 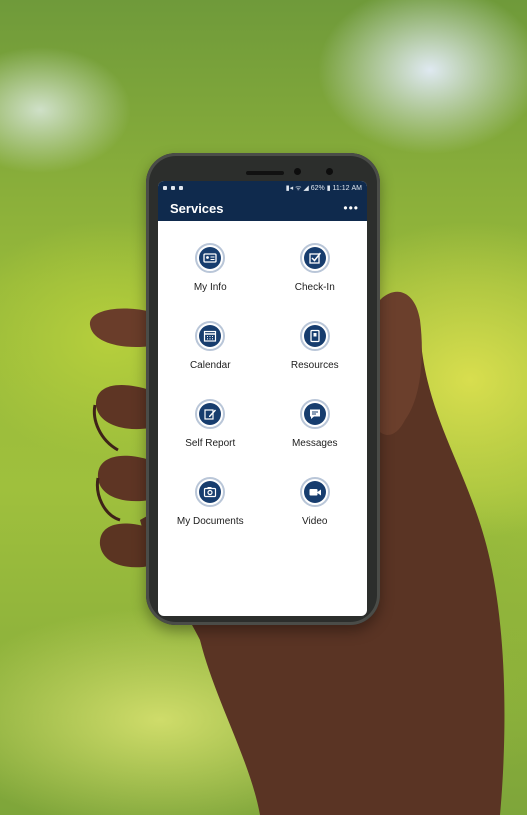 What do you see at coordinates (297, 171) in the screenshot?
I see `phone-front-camera` at bounding box center [297, 171].